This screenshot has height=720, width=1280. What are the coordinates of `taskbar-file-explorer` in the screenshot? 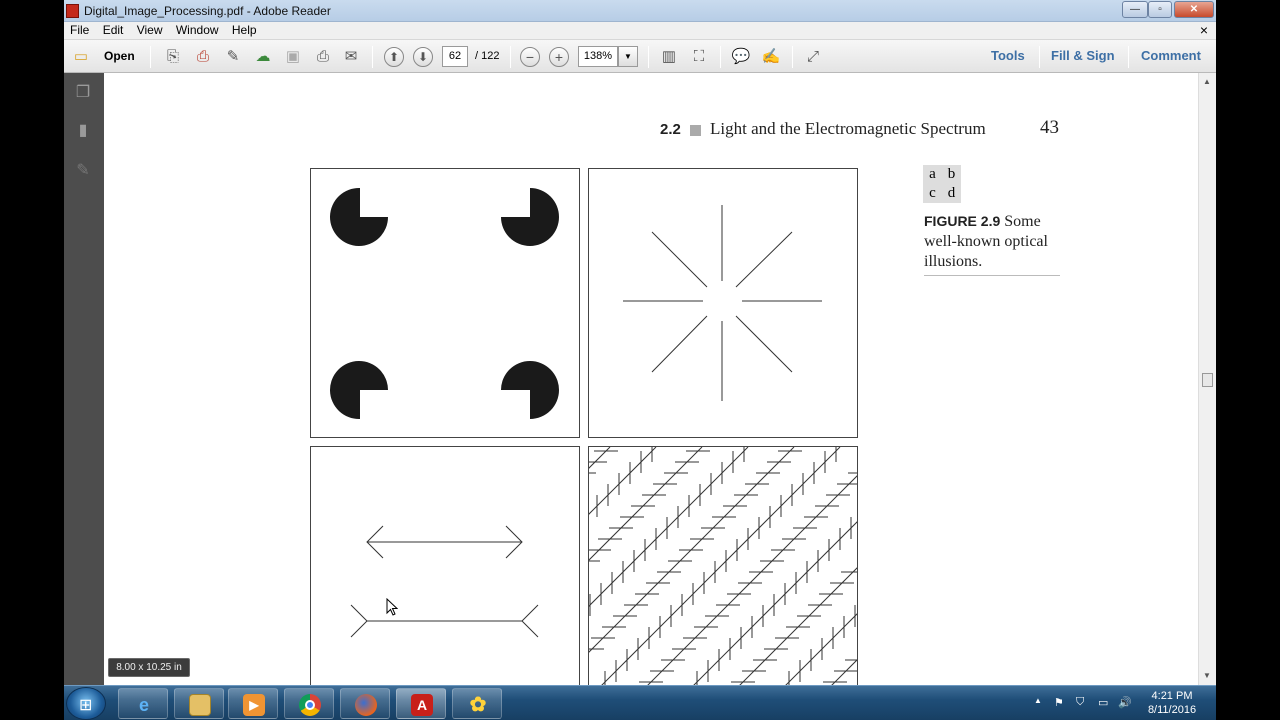 It's located at (199, 703).